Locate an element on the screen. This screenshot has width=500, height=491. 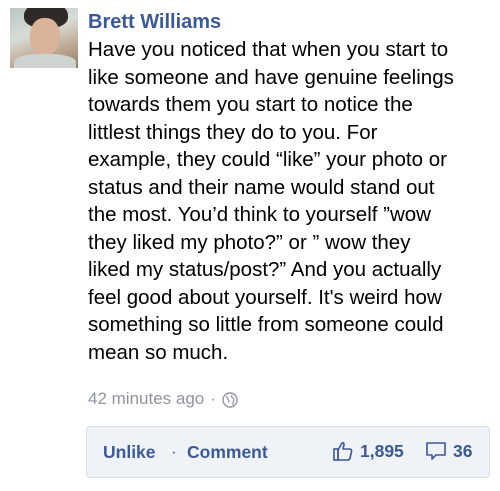
thumbs-up-icon is located at coordinates (343, 451).